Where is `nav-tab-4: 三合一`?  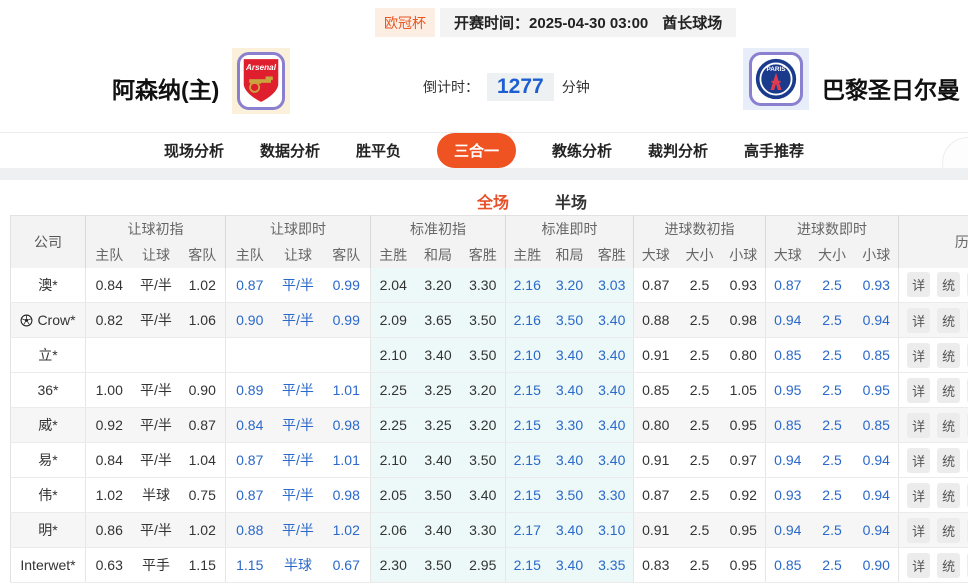
nav-tab-4: 三合一 is located at coordinates (476, 150).